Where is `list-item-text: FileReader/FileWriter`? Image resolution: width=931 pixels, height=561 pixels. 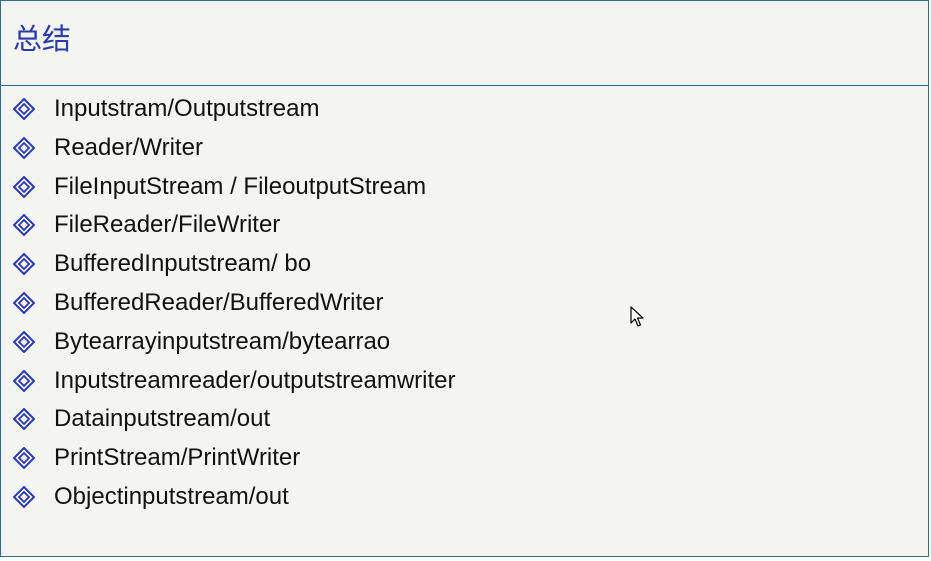
list-item-text: FileReader/FileWriter is located at coordinates (167, 225).